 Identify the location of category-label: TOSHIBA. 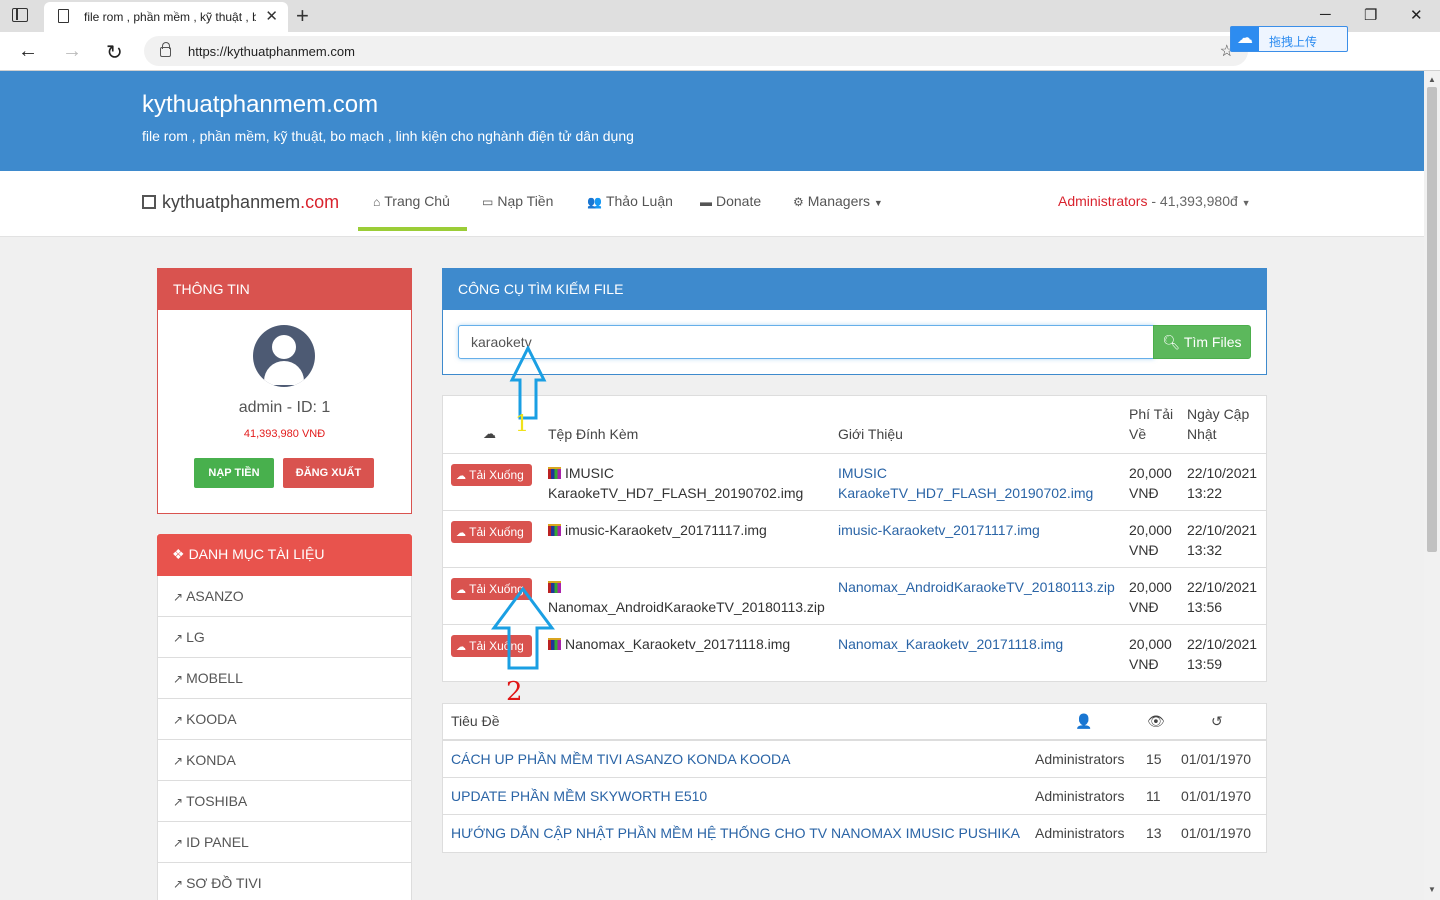
(217, 801).